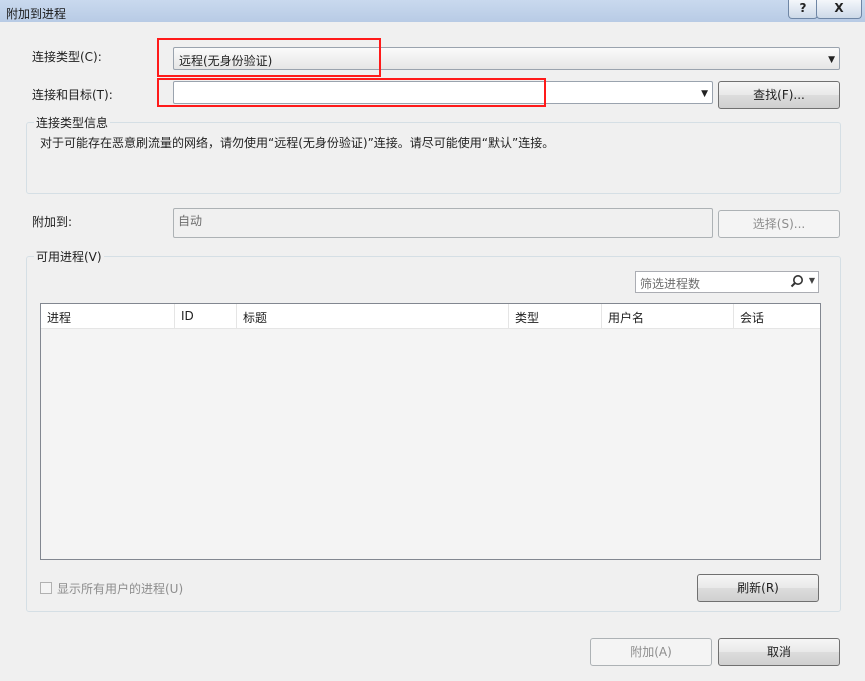 This screenshot has height=681, width=865. Describe the element at coordinates (206, 316) in the screenshot. I see `column-id: ID` at that location.